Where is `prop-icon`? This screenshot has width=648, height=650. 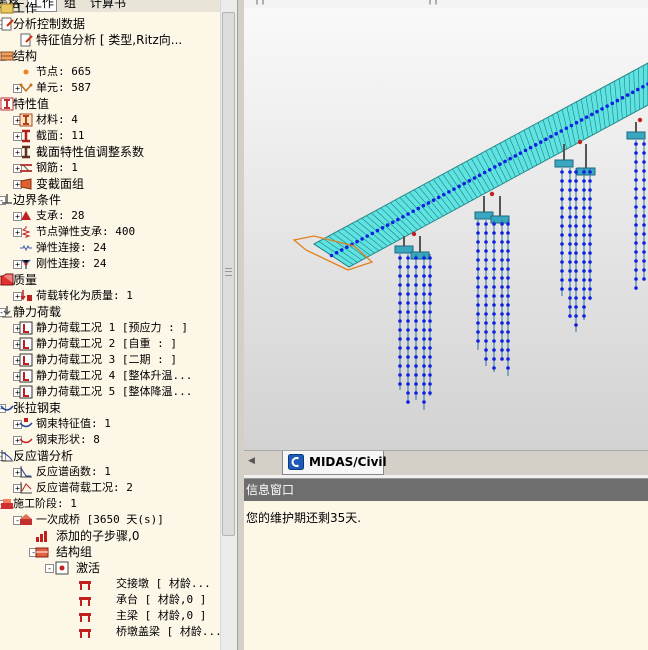 prop-icon is located at coordinates (7, 104).